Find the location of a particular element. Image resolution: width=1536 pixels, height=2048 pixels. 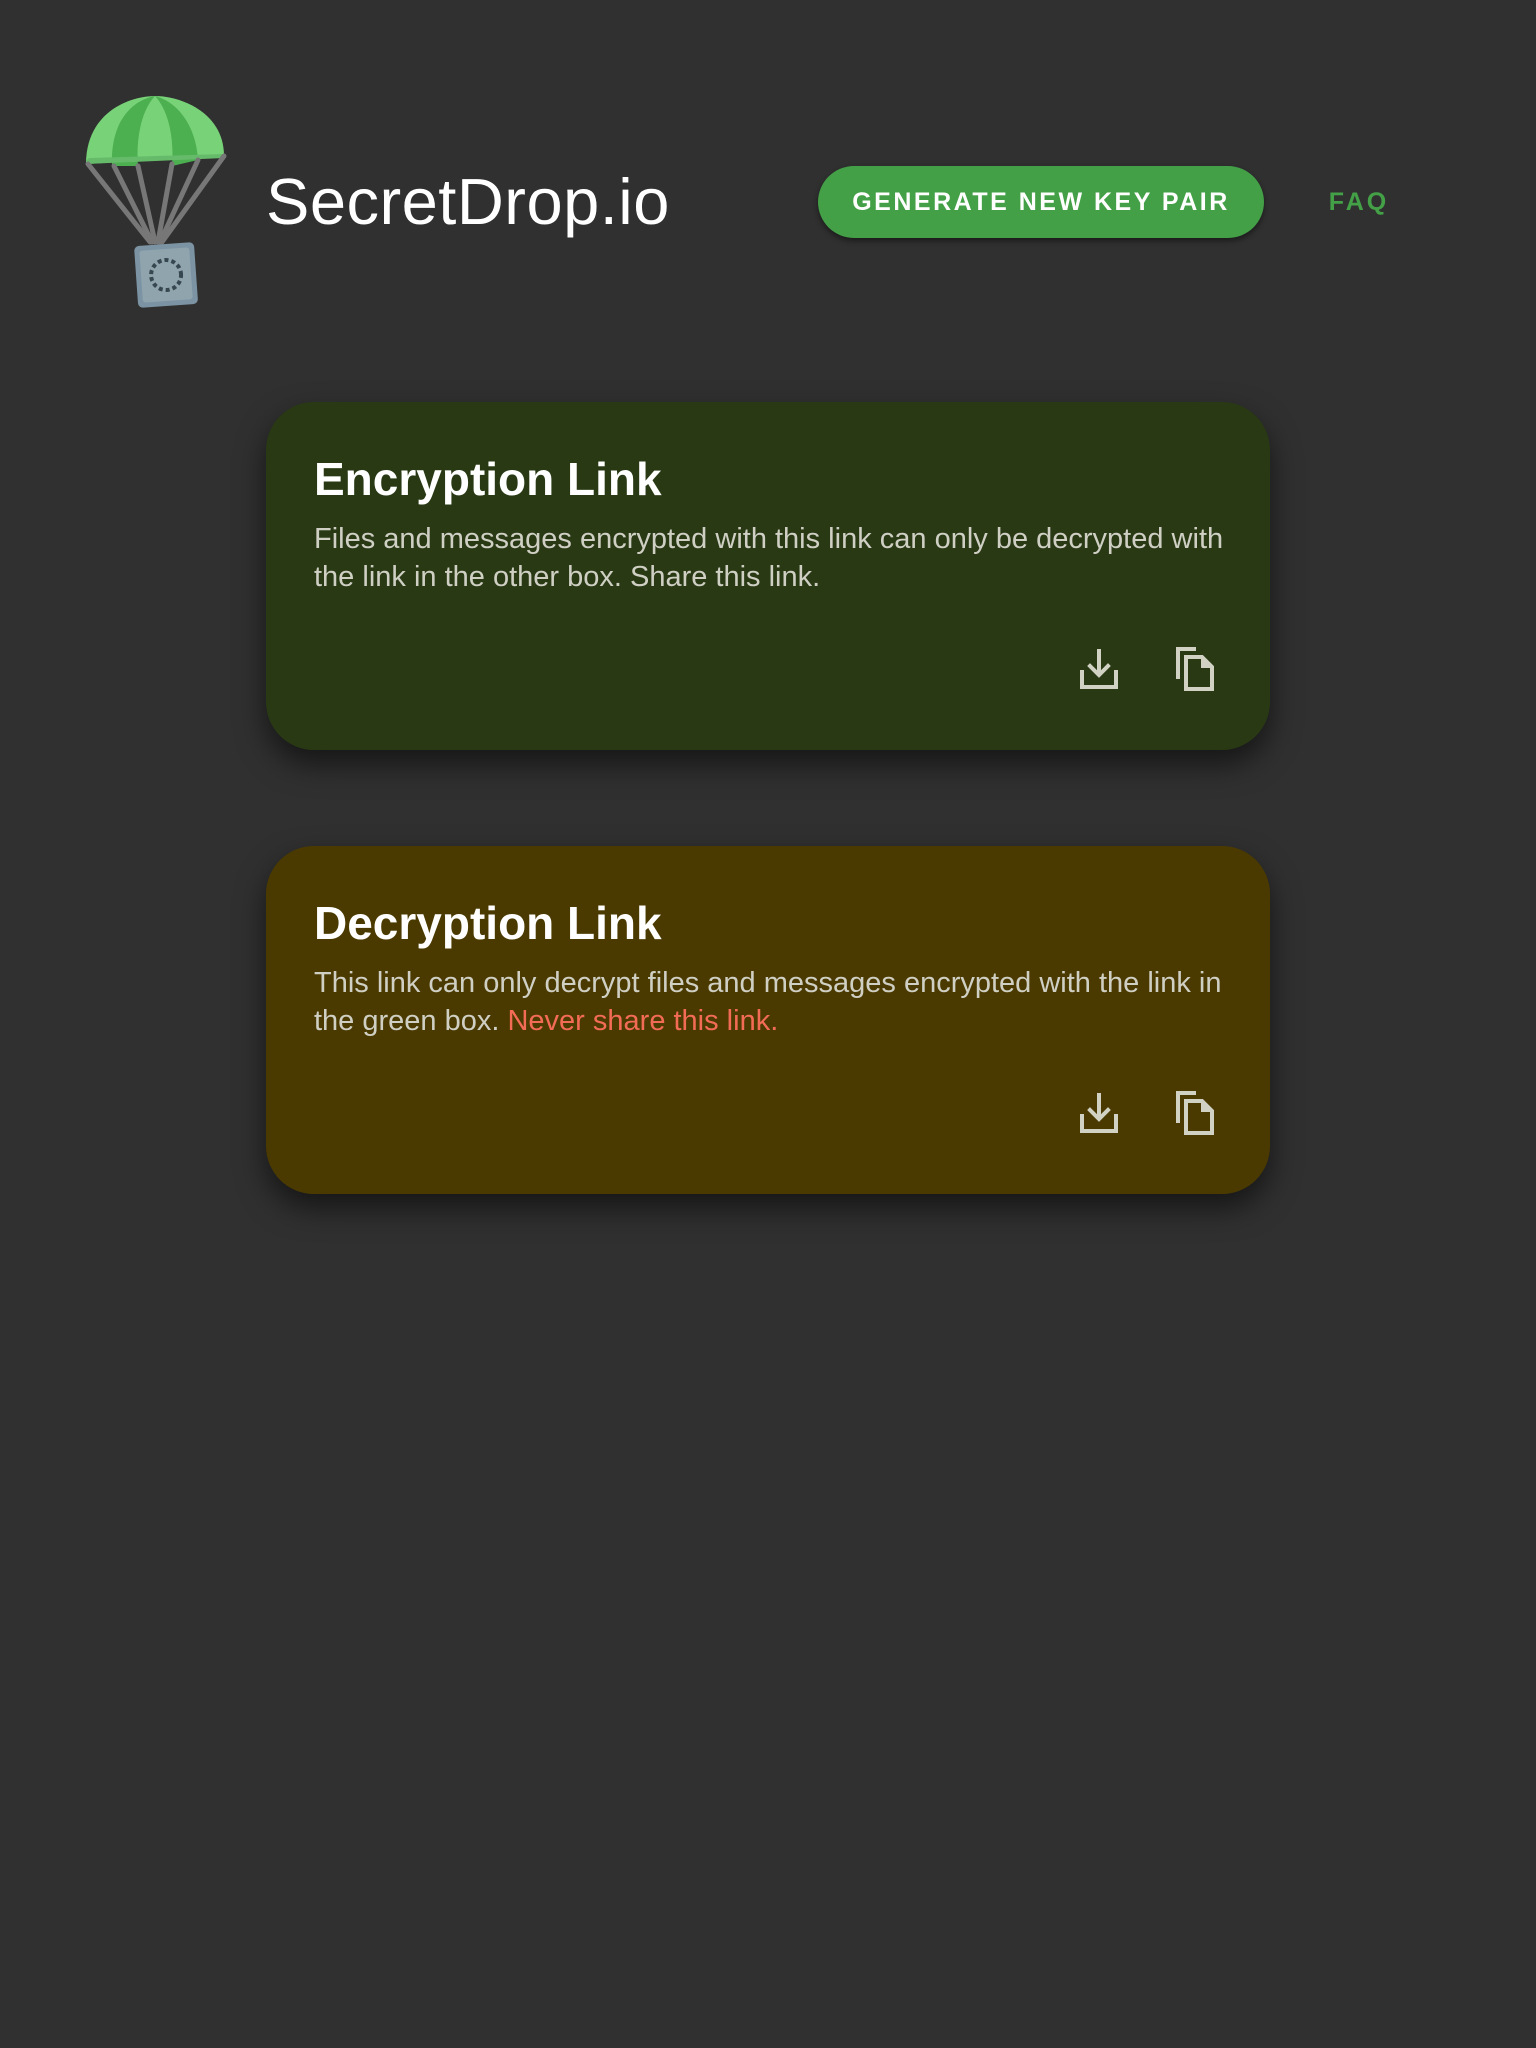

app-title: SecretDrop.io is located at coordinates (468, 201).